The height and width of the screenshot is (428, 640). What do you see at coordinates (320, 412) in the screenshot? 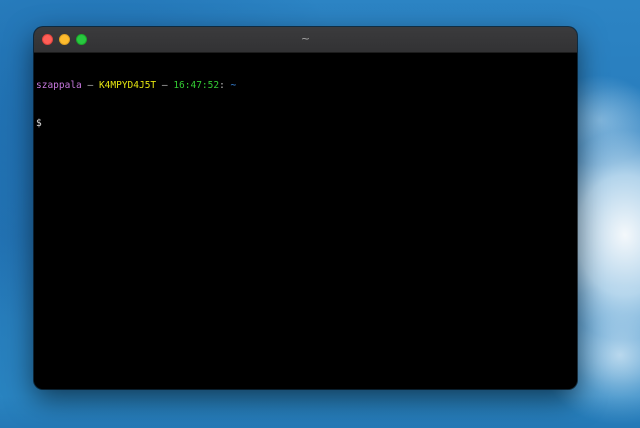
I see `desktop-bottom-area` at bounding box center [320, 412].